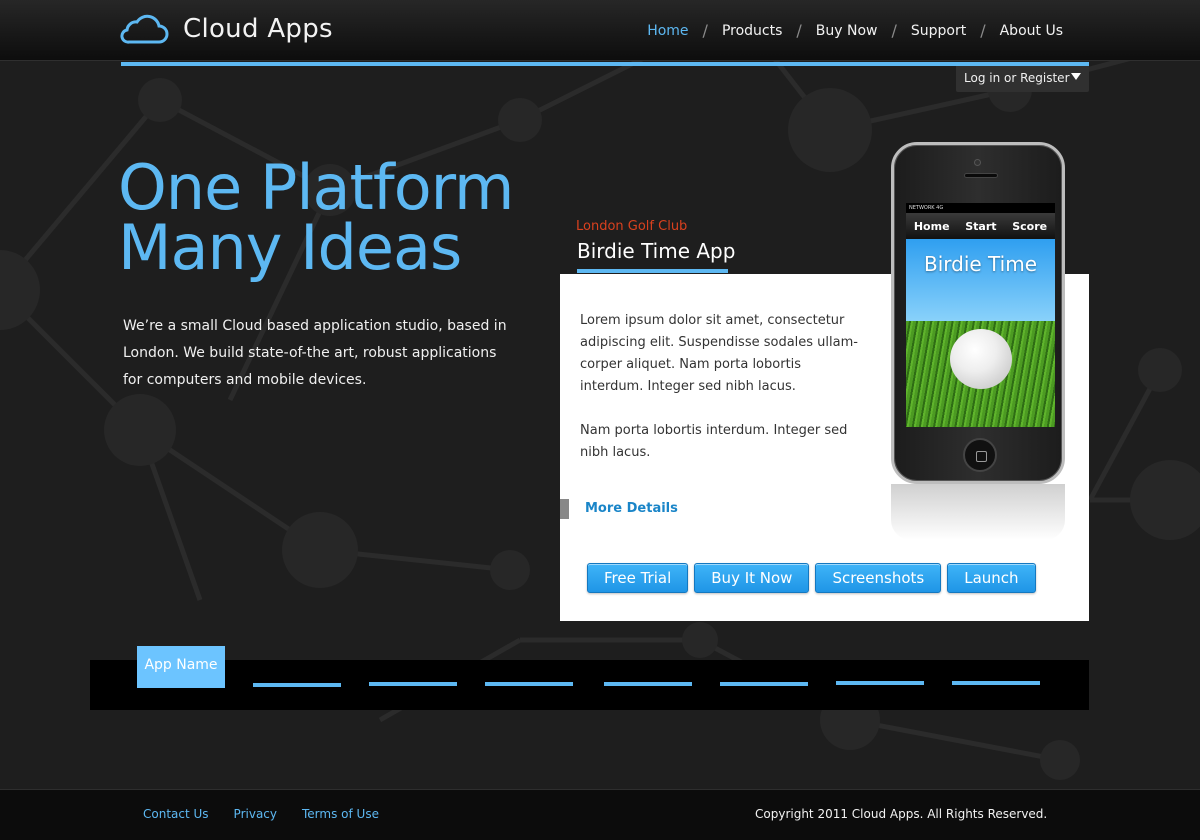  I want to click on hero-title: One Platform Many Ideas, so click(316, 217).